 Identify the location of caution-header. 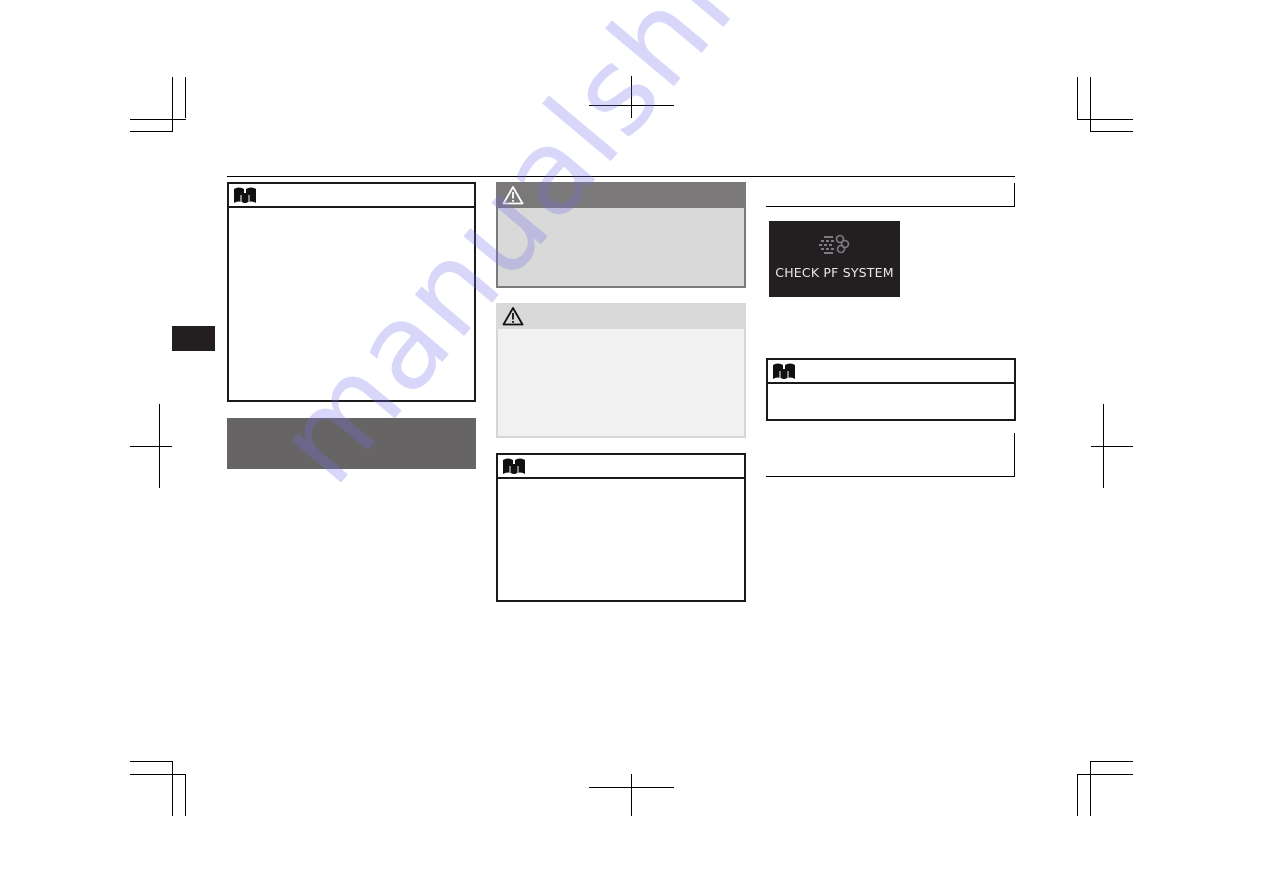
(621, 316).